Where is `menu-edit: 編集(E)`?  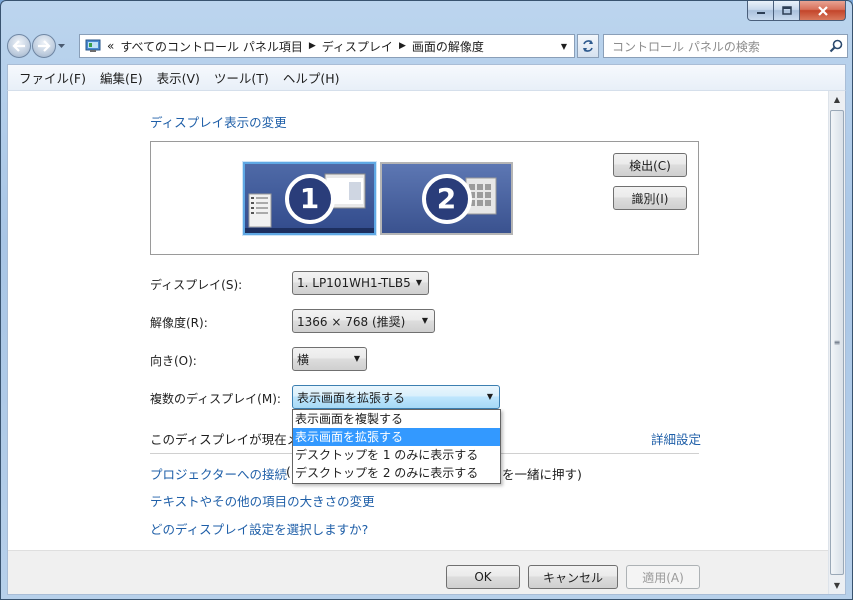 menu-edit: 編集(E) is located at coordinates (121, 77).